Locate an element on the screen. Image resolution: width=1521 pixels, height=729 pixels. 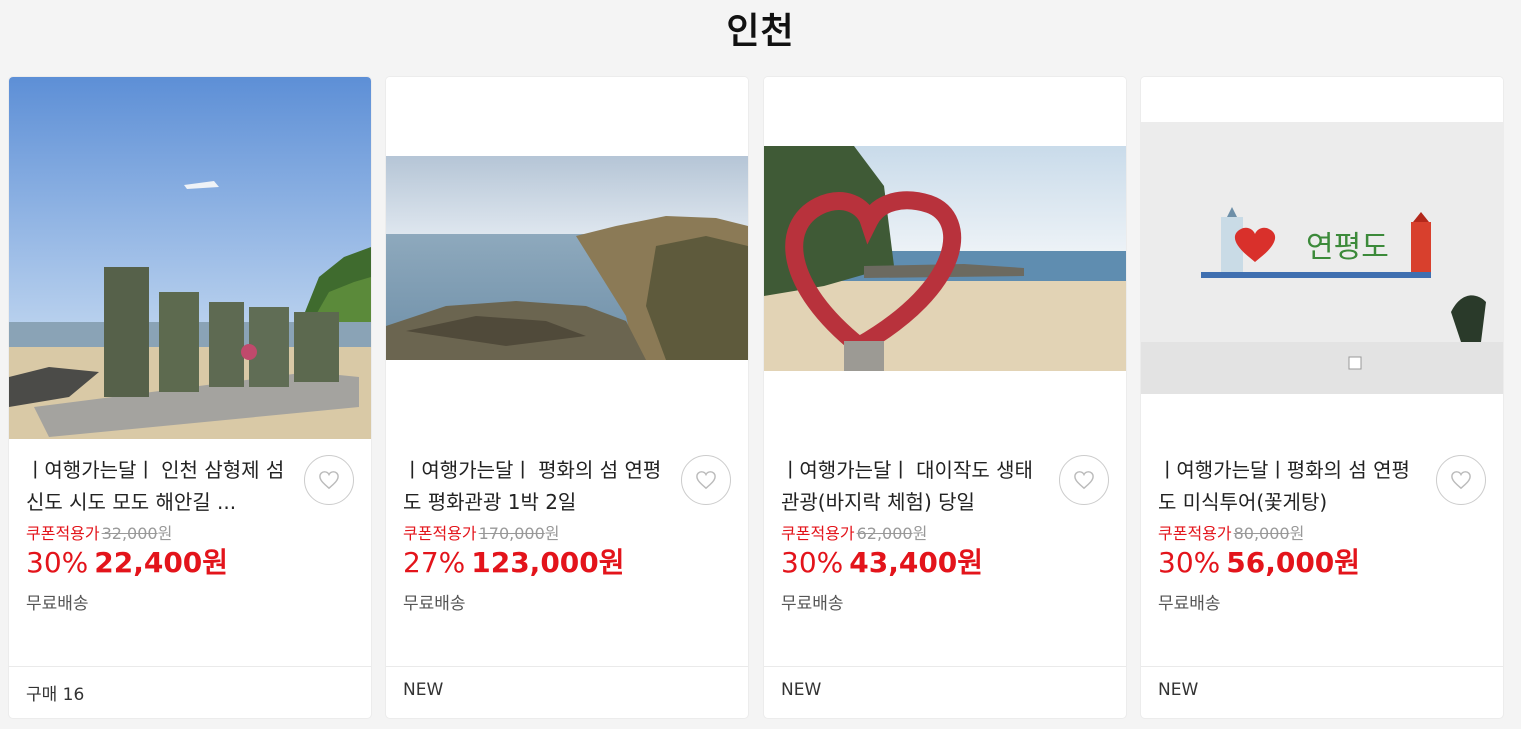
mural-text: 연평도 is located at coordinates (1347, 247).